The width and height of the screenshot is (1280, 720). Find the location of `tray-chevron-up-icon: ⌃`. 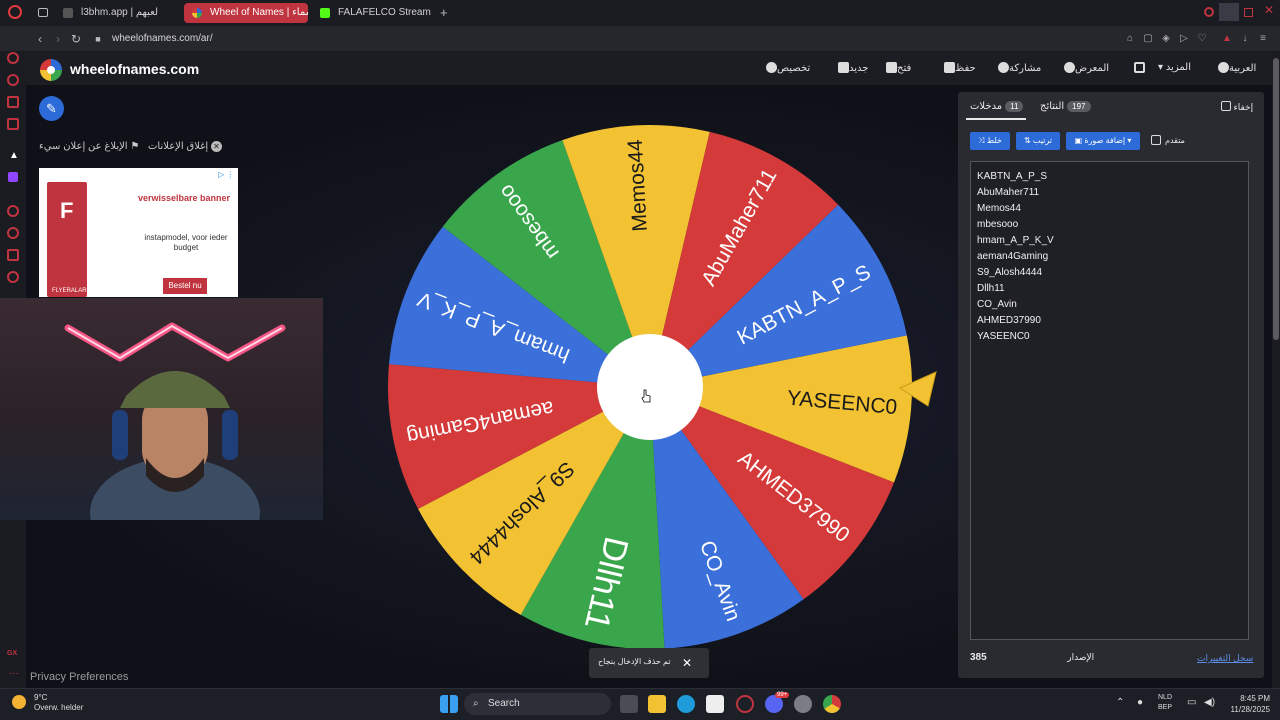

tray-chevron-up-icon: ⌃ is located at coordinates (1120, 702).